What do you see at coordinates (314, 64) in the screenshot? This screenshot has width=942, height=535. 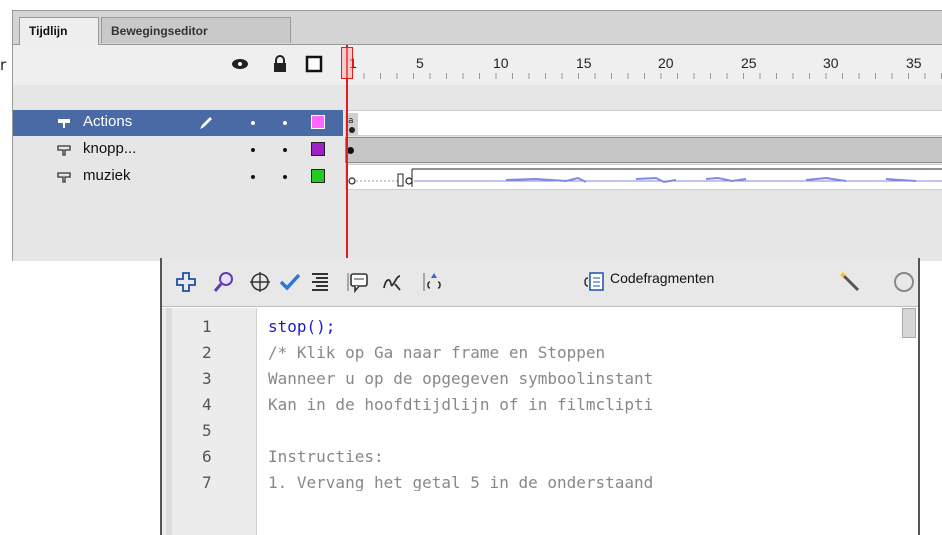 I see `outline-icon` at bounding box center [314, 64].